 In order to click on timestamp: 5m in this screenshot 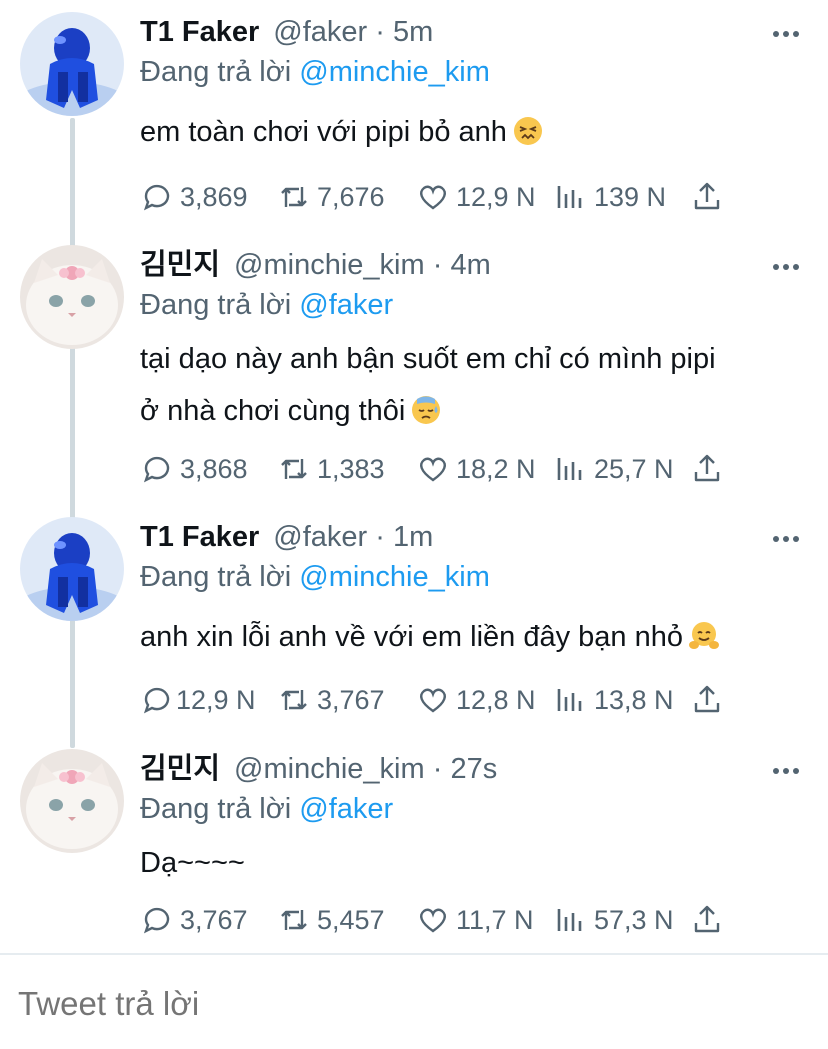, I will do `click(413, 32)`.